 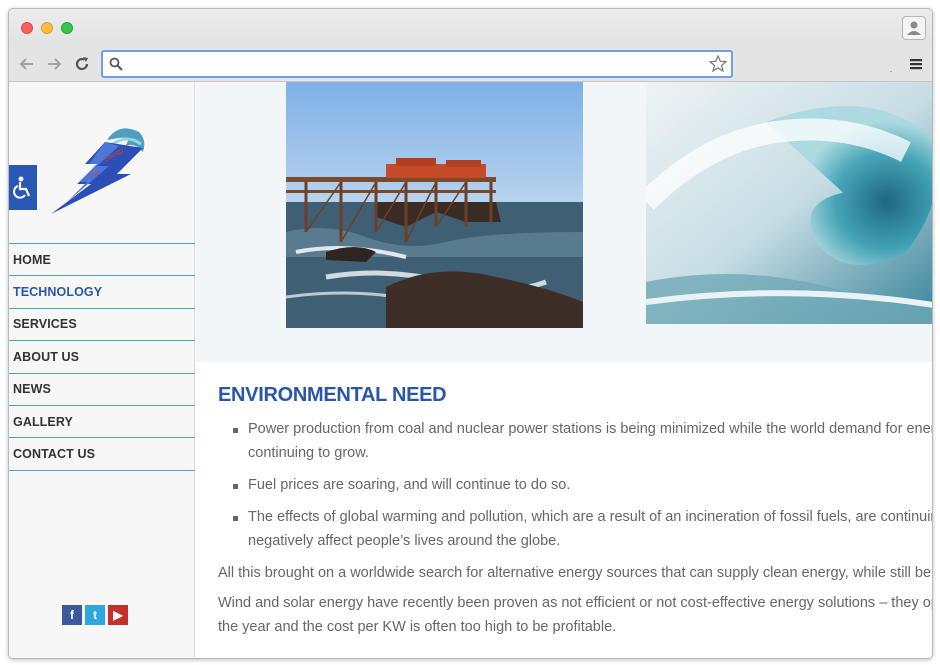 What do you see at coordinates (47, 28) in the screenshot?
I see `minimize-window-button` at bounding box center [47, 28].